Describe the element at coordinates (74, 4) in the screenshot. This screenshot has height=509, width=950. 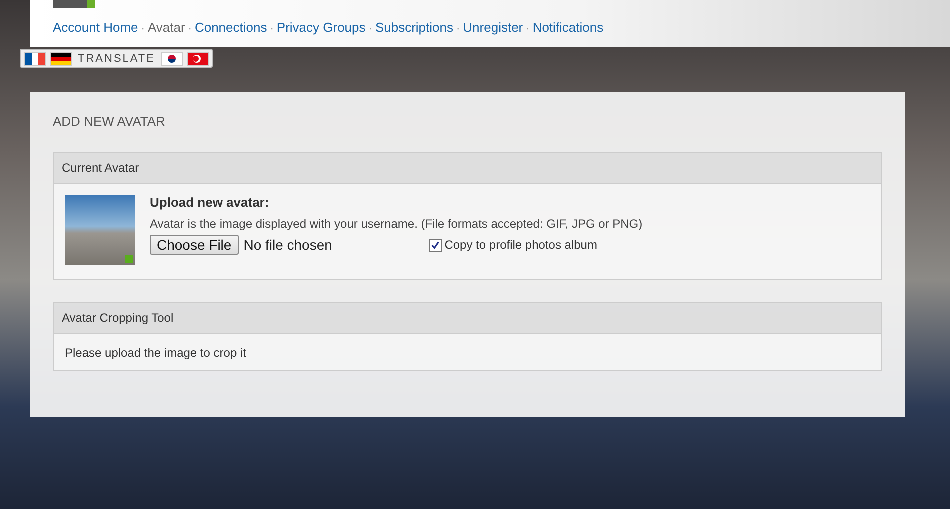
I see `avatar-thumbnail` at that location.